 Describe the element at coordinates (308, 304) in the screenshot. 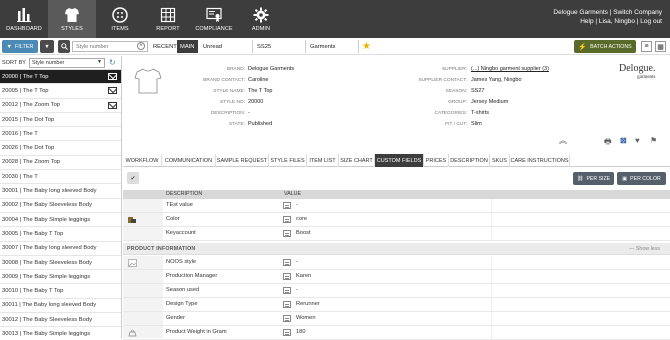

I see `row-value: Rerunner` at that location.